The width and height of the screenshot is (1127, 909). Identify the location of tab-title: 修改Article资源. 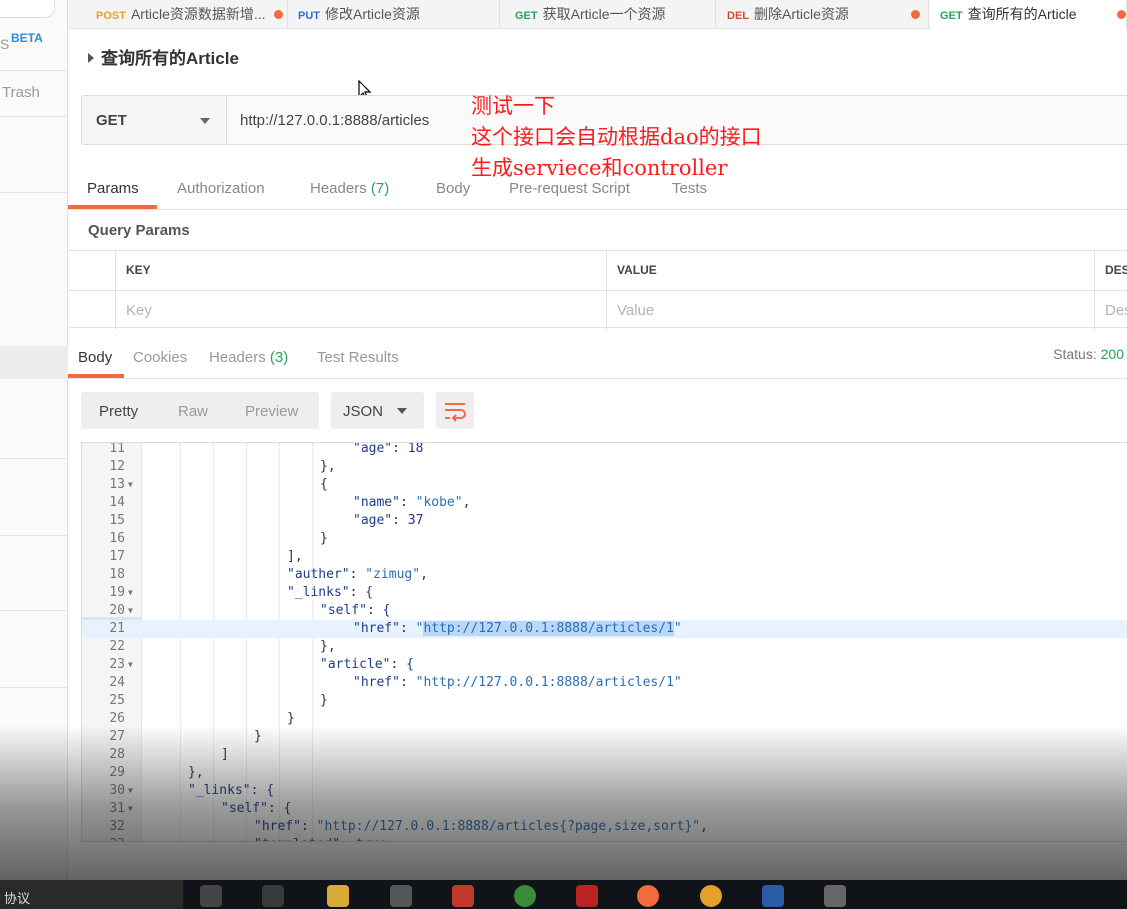
(372, 14).